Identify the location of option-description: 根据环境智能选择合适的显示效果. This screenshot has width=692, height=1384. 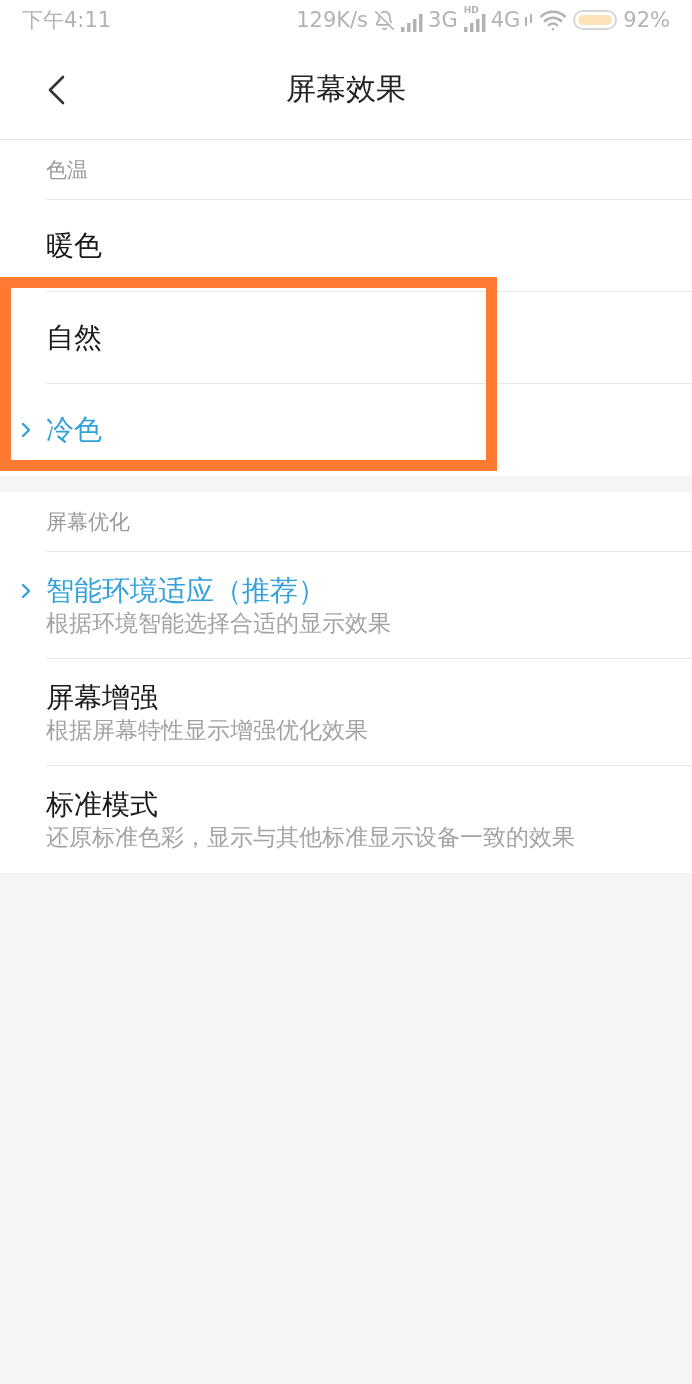
(219, 623).